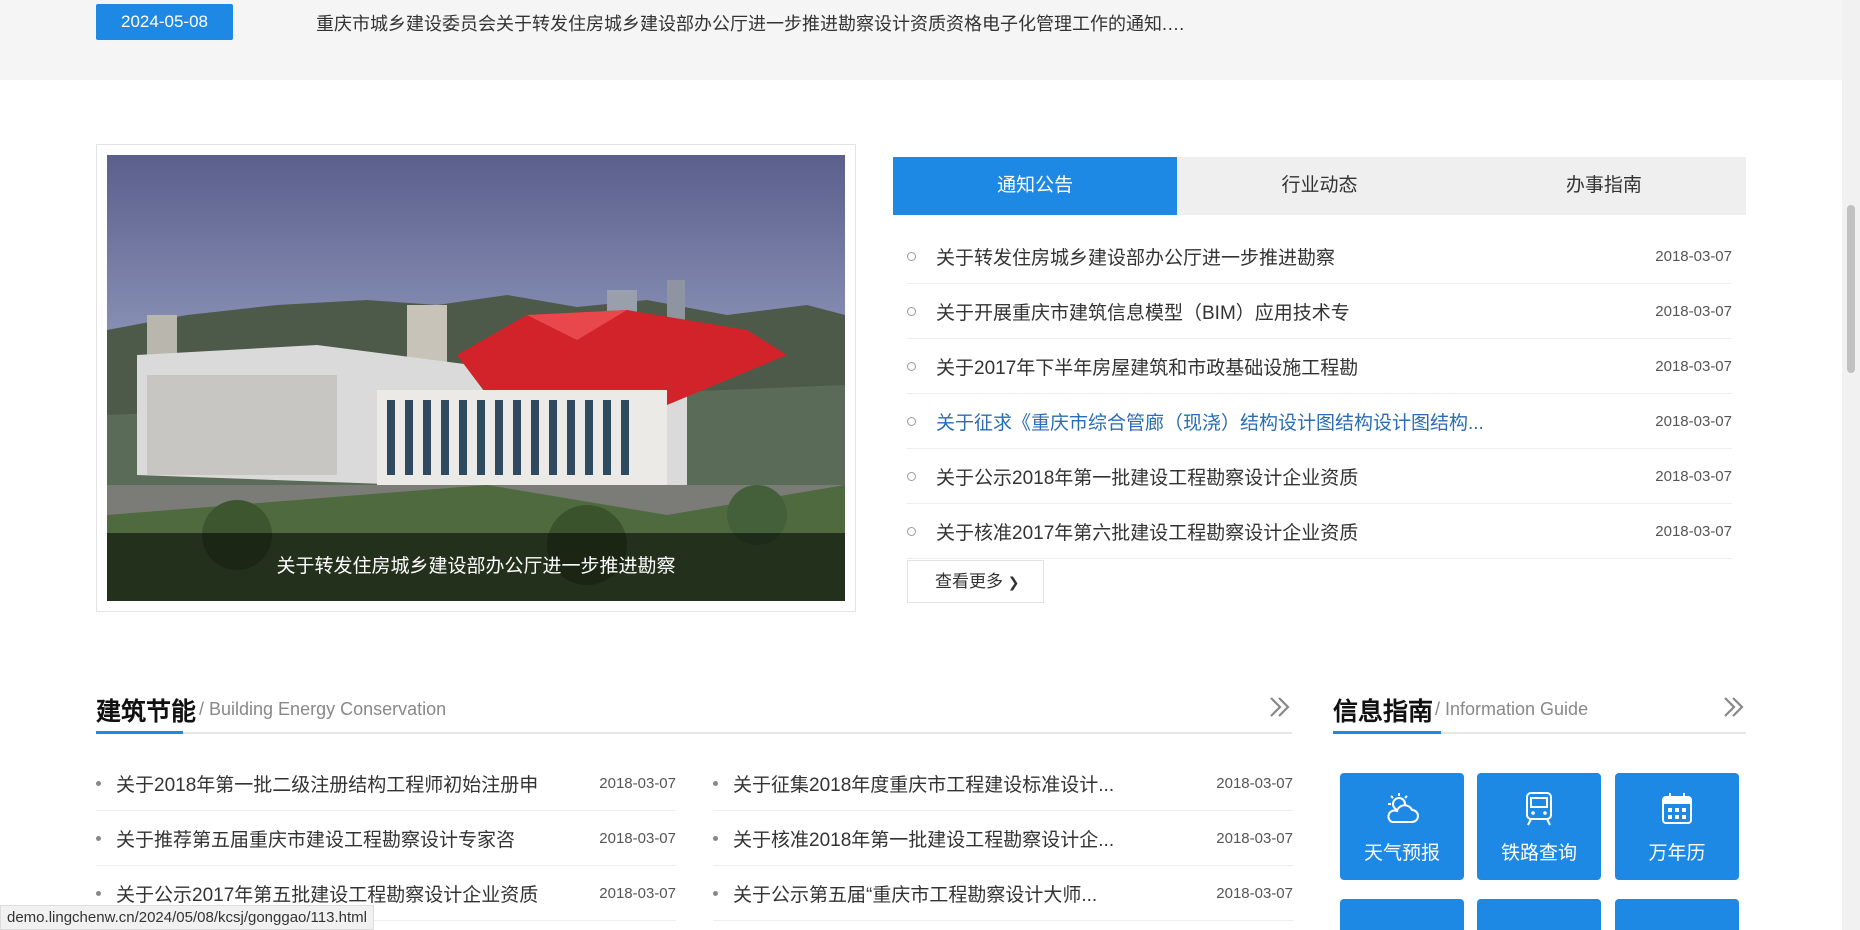  I want to click on list-item: 关于推荐第五届重庆市建设工程勘察设计专家咨 2018-03-07, so click(386, 838).